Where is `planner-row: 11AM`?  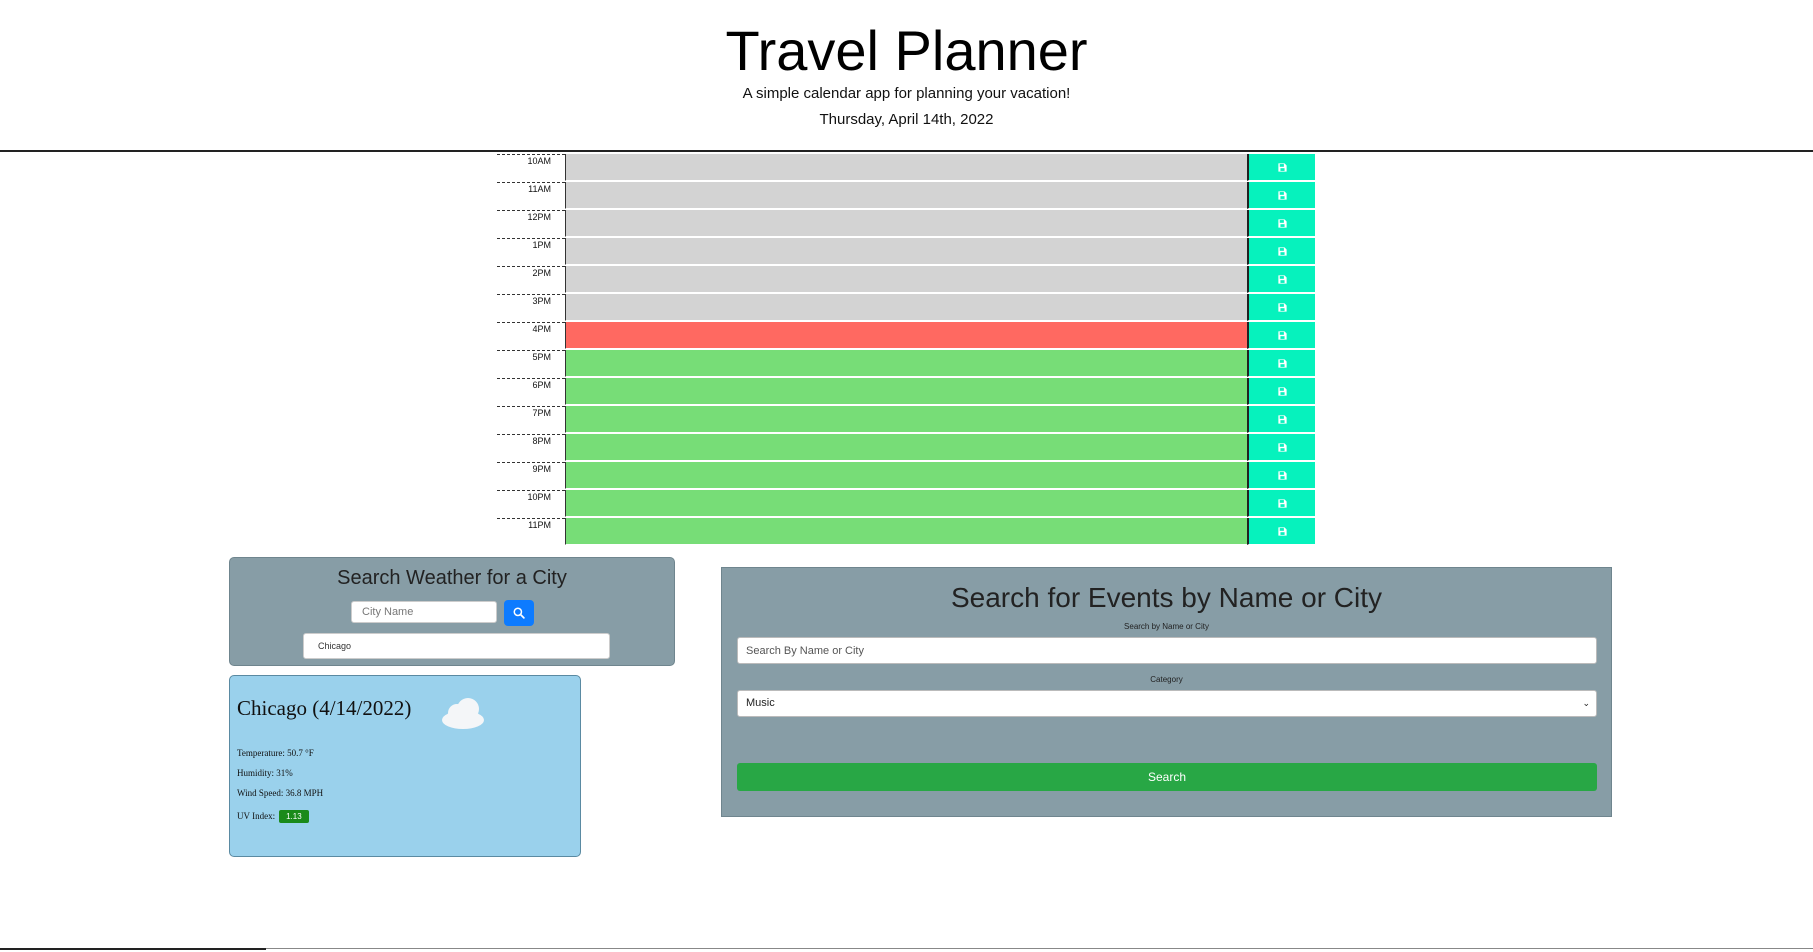 planner-row: 11AM is located at coordinates (907, 196).